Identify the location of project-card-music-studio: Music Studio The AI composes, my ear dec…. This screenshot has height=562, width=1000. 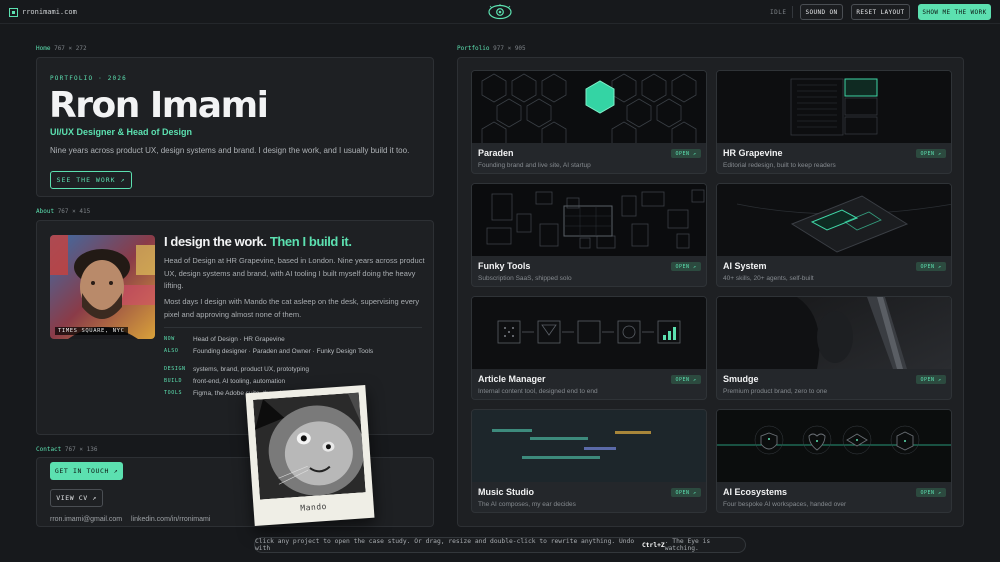
(589, 461).